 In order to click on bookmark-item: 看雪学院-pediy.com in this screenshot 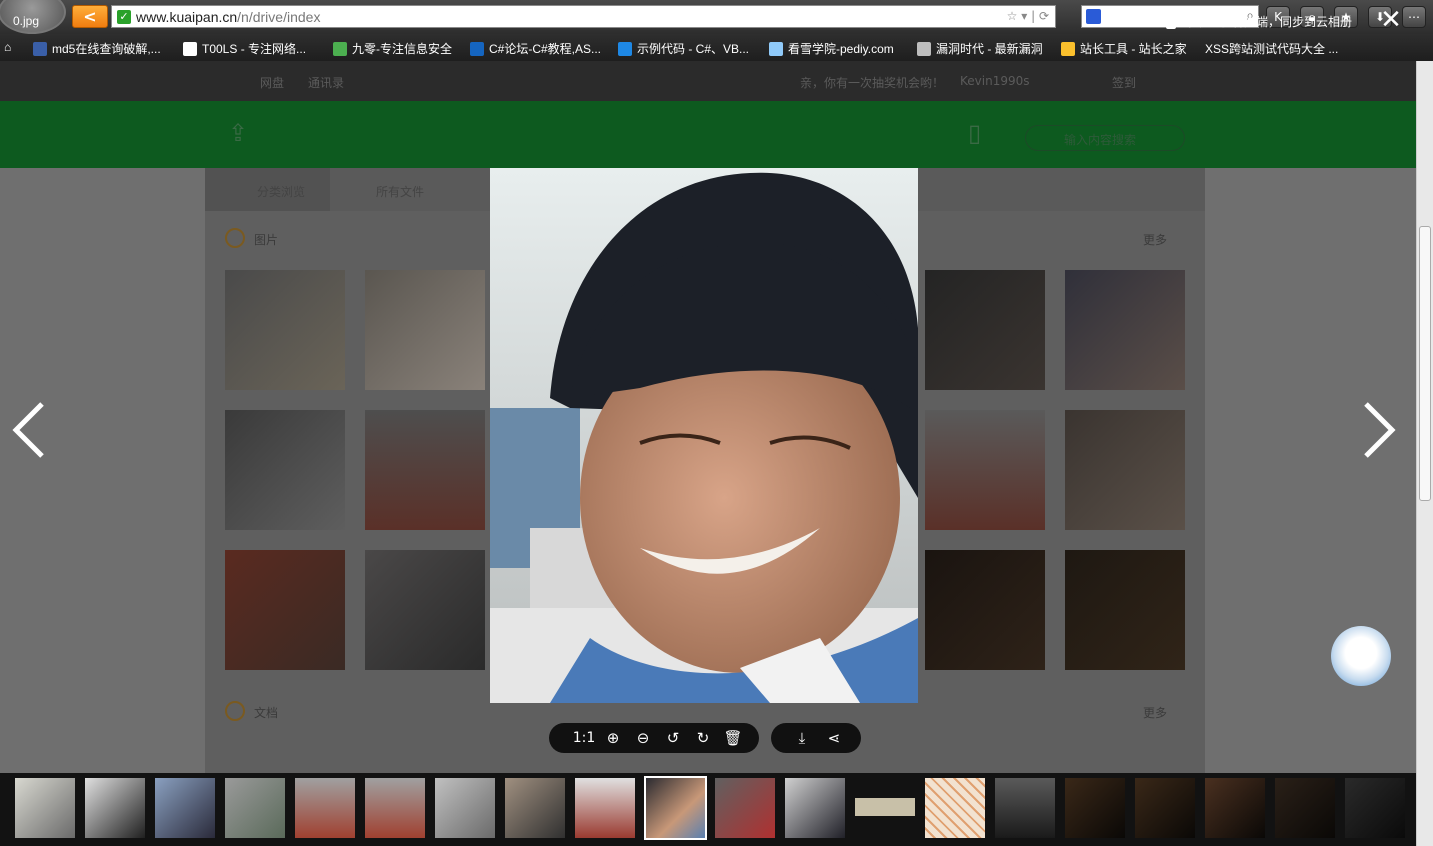, I will do `click(831, 48)`.